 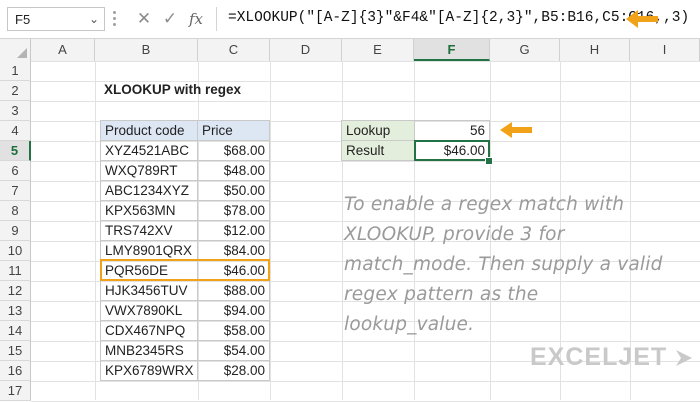 What do you see at coordinates (452, 50) in the screenshot?
I see `column-header-f: F` at bounding box center [452, 50].